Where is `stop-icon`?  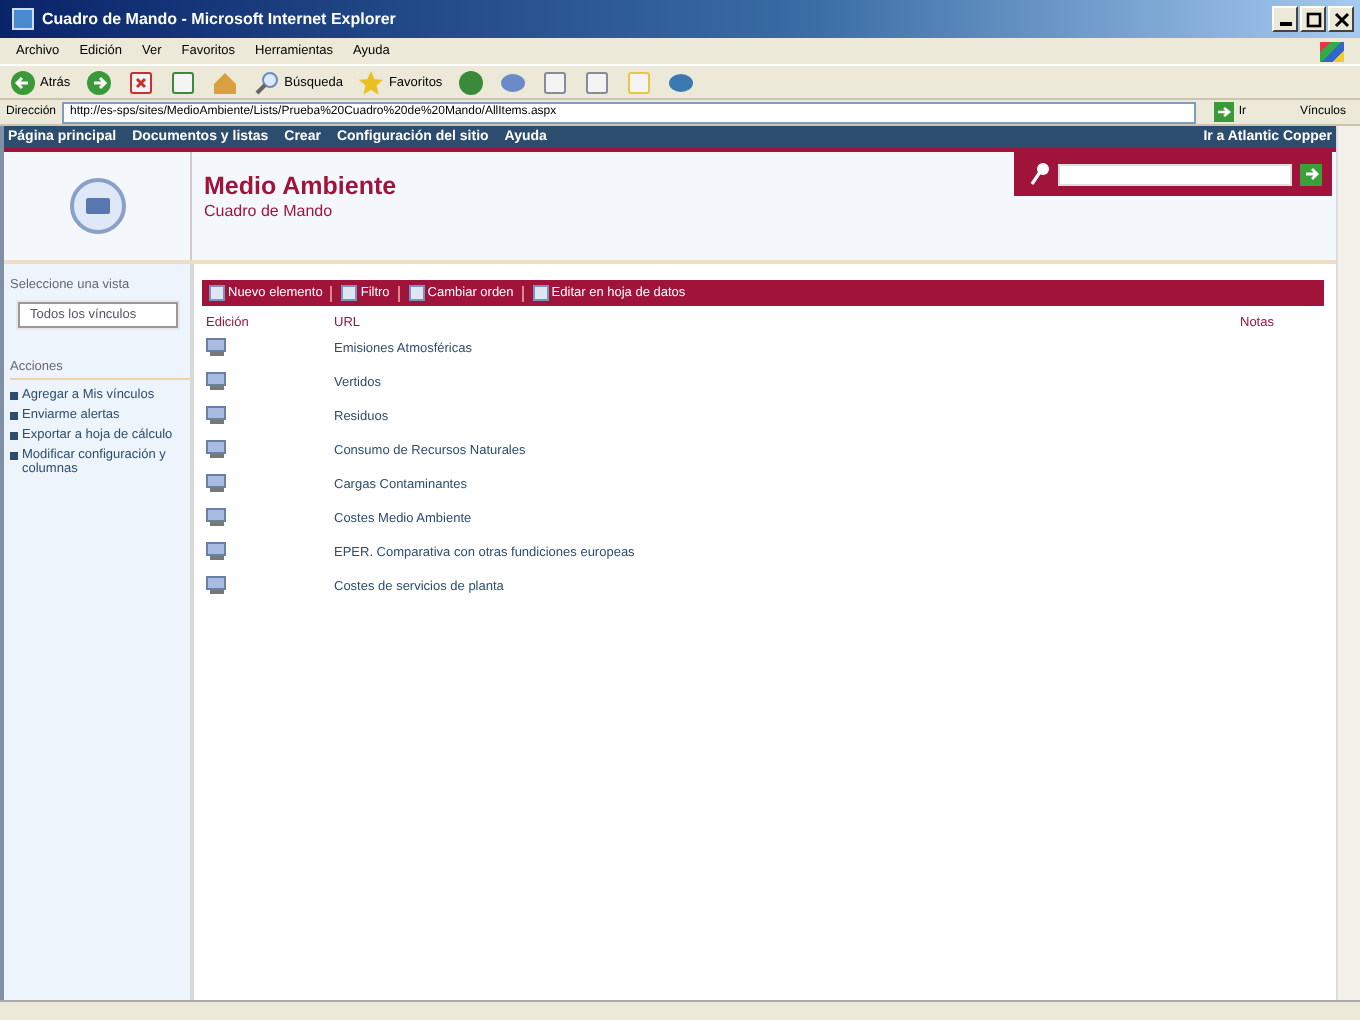
stop-icon is located at coordinates (141, 82).